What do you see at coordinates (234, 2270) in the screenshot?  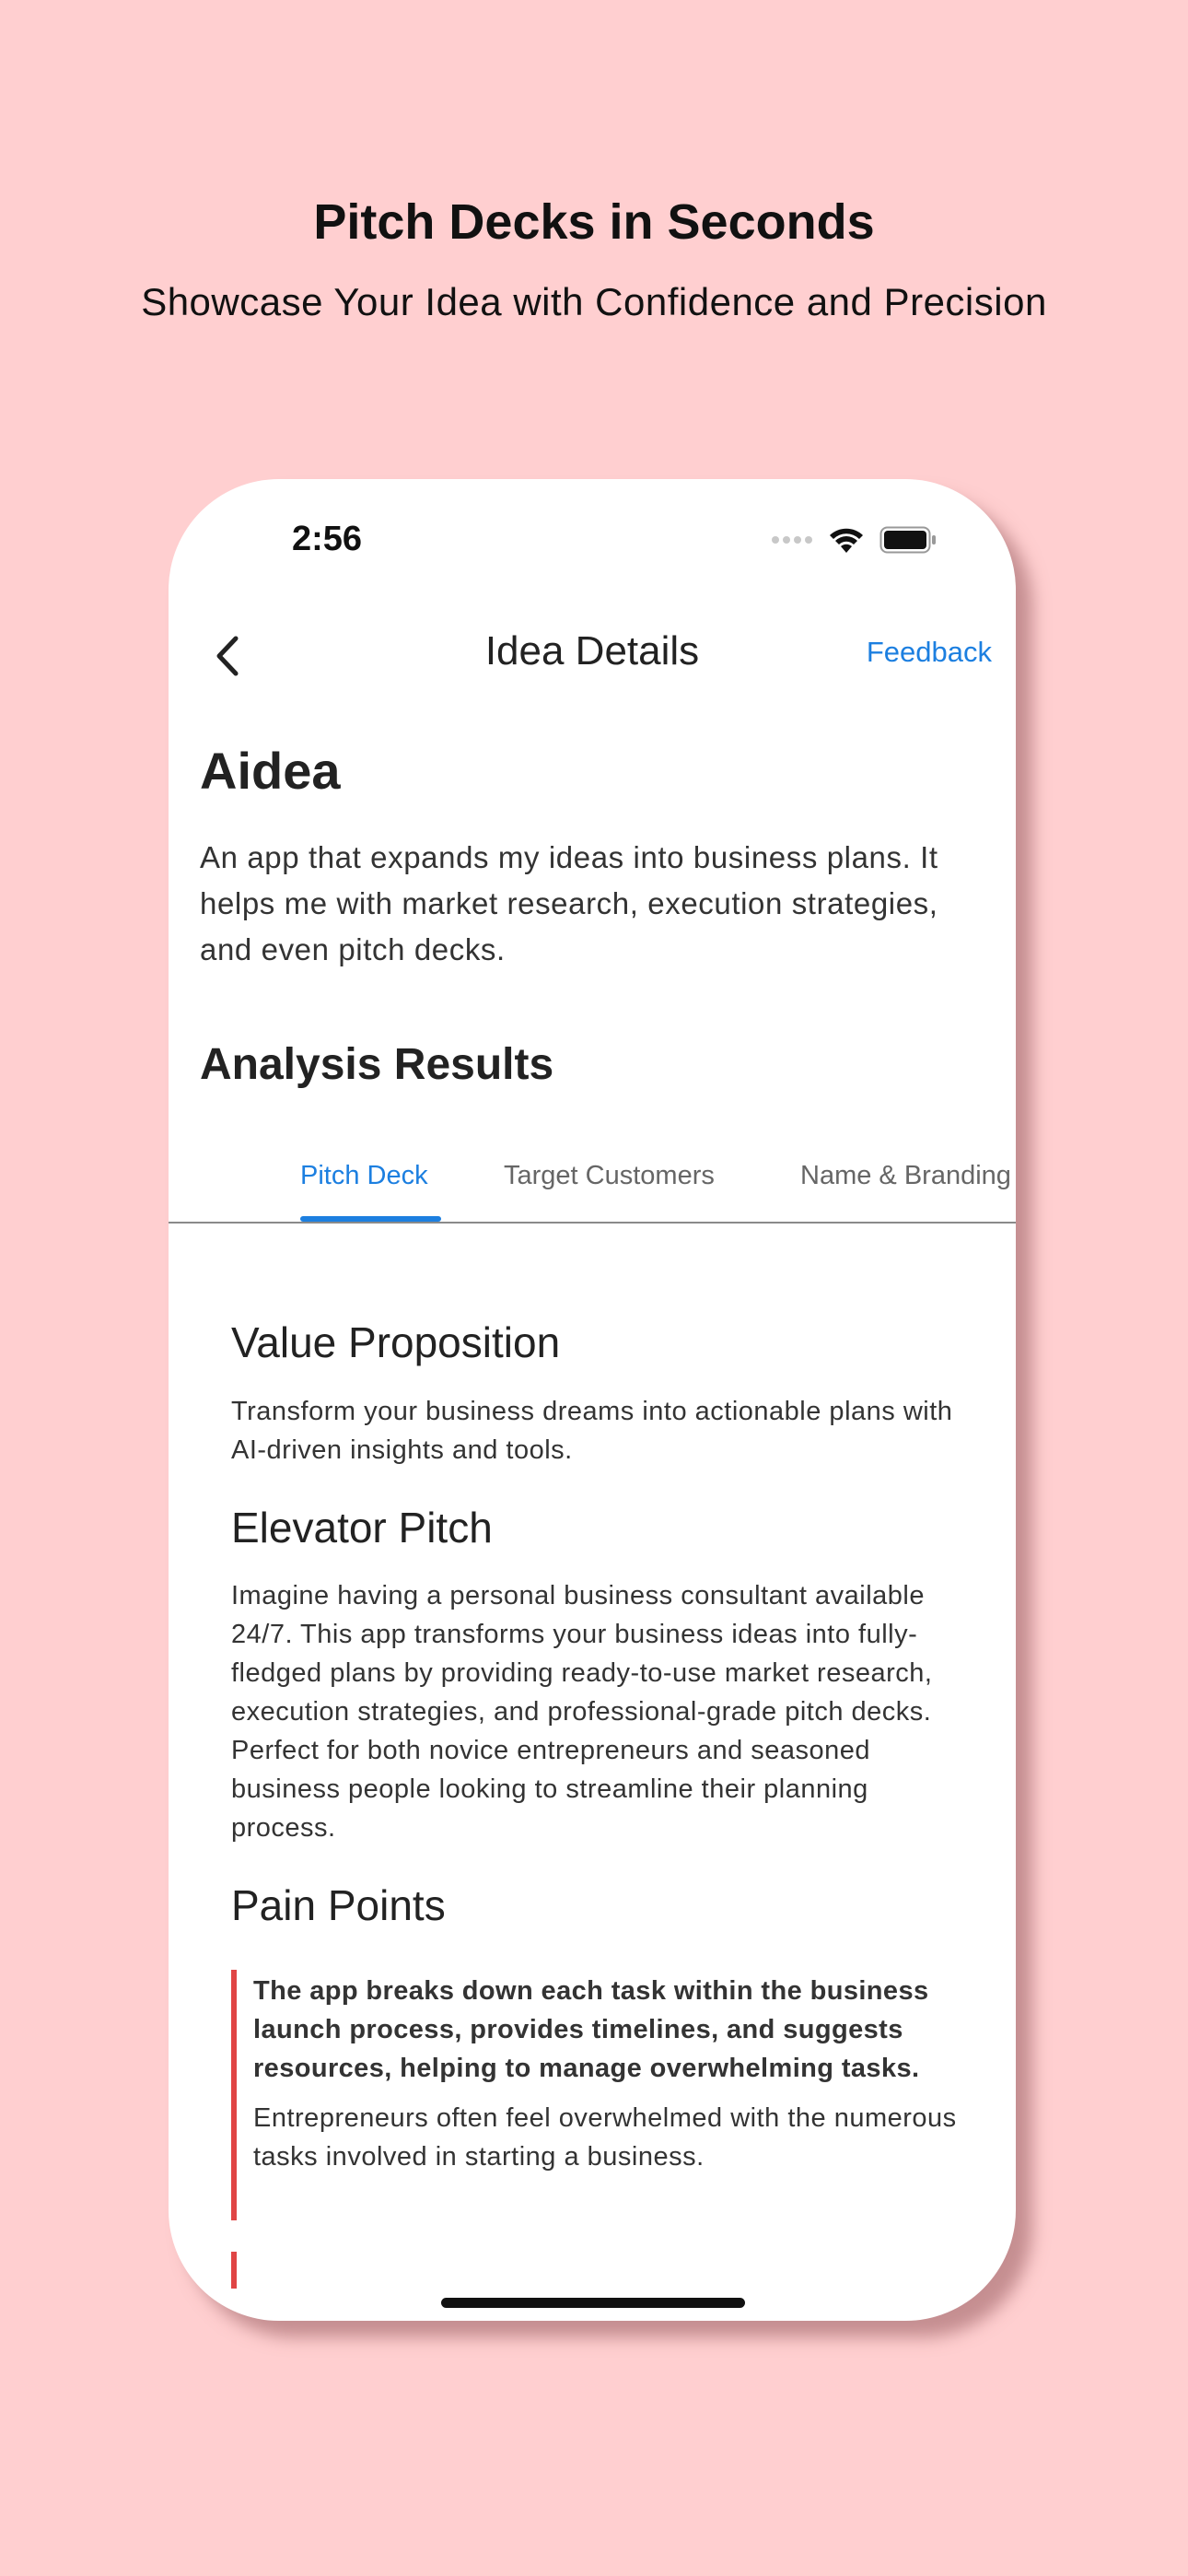 I see `pain-point-item-next` at bounding box center [234, 2270].